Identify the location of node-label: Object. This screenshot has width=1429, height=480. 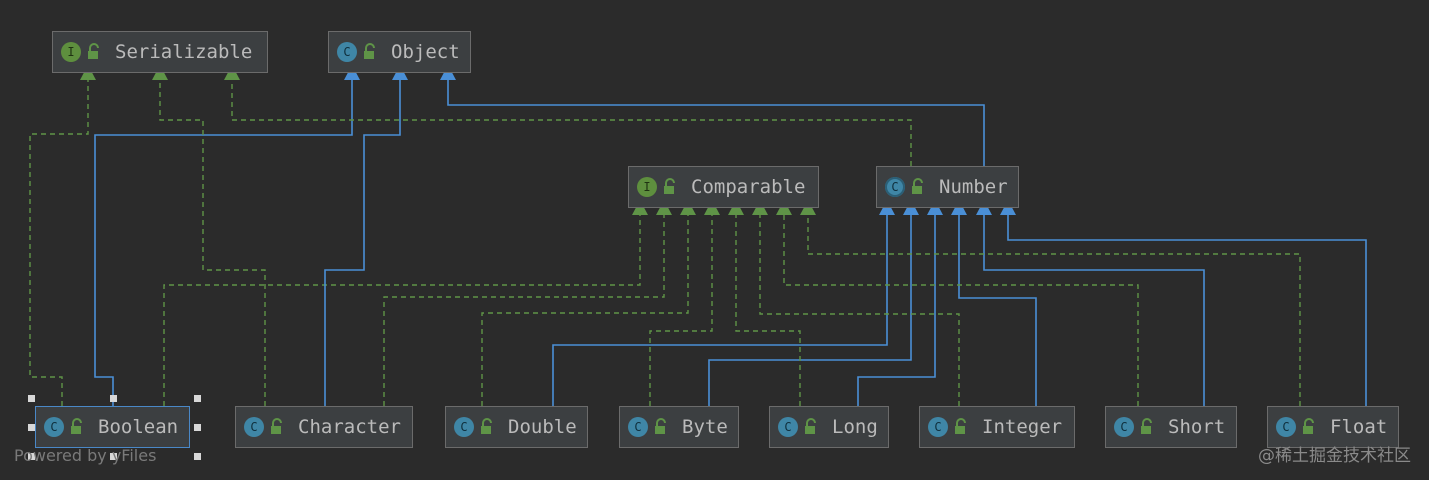
(425, 52).